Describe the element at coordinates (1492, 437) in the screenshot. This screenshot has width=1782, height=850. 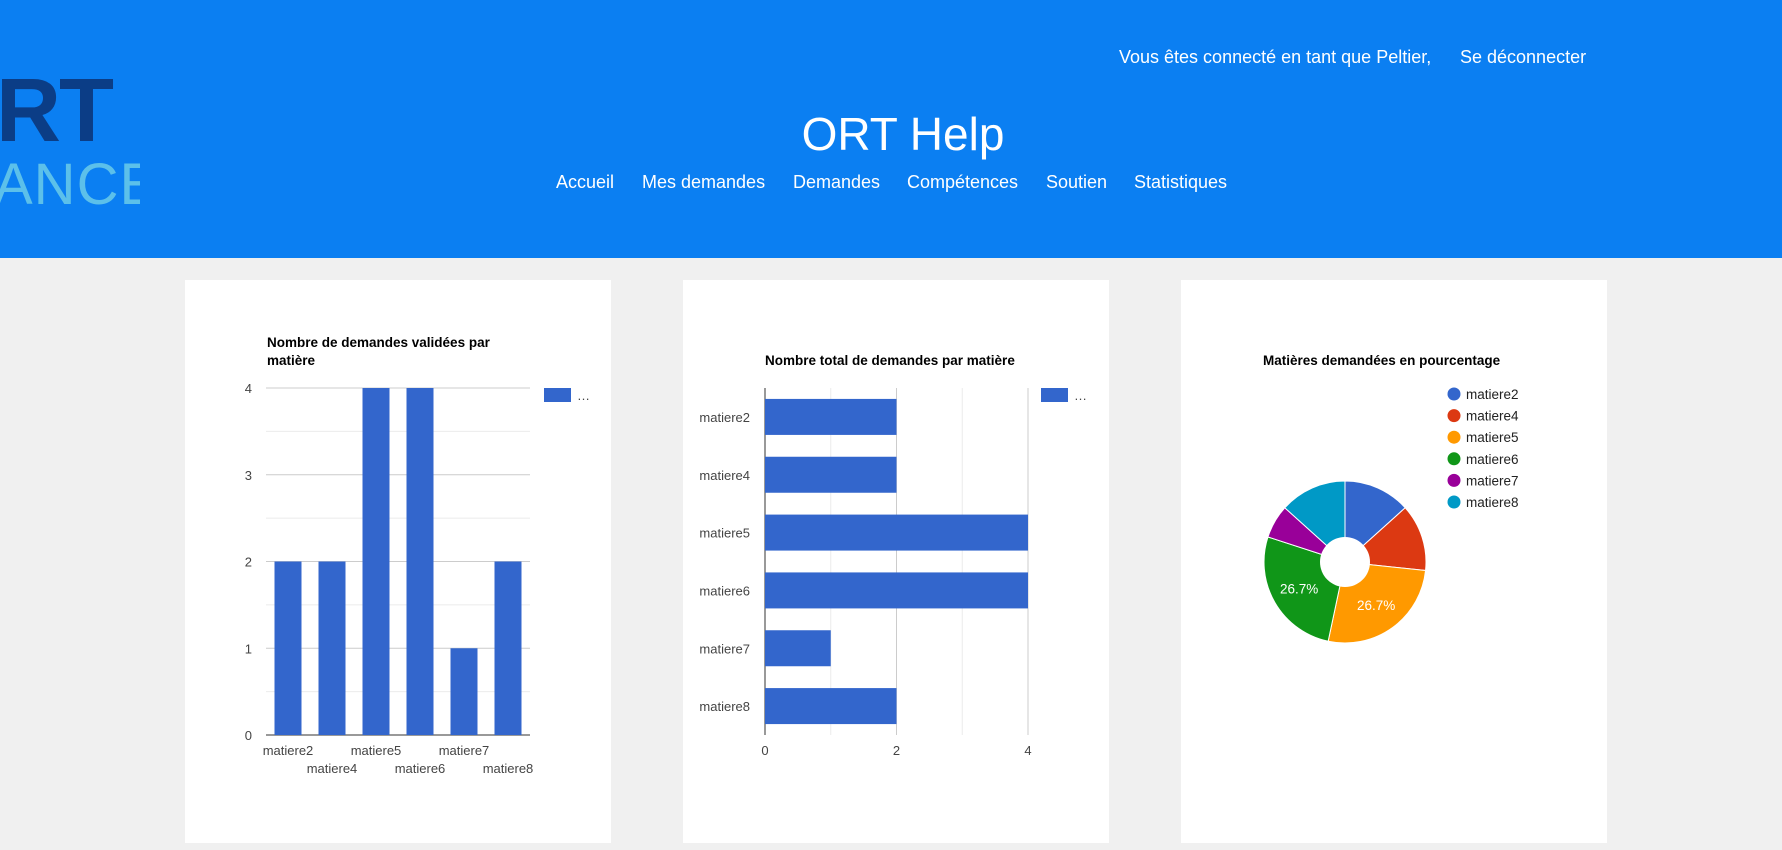
I see `legend-label: matiere5` at that location.